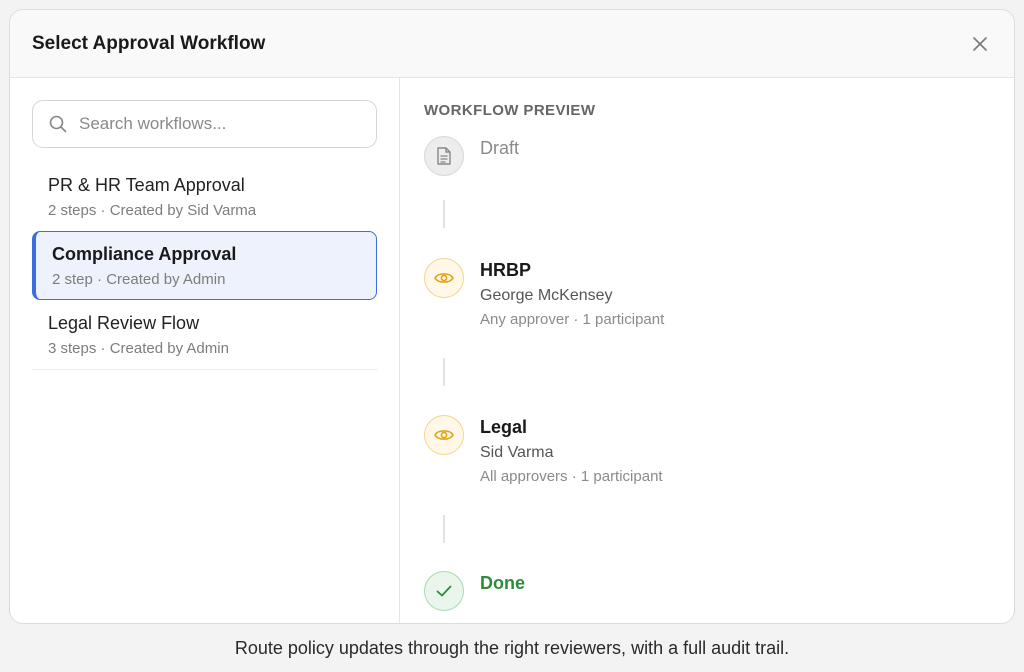 The height and width of the screenshot is (672, 1024). What do you see at coordinates (124, 323) in the screenshot?
I see `workflow-name: Legal Review Flow` at bounding box center [124, 323].